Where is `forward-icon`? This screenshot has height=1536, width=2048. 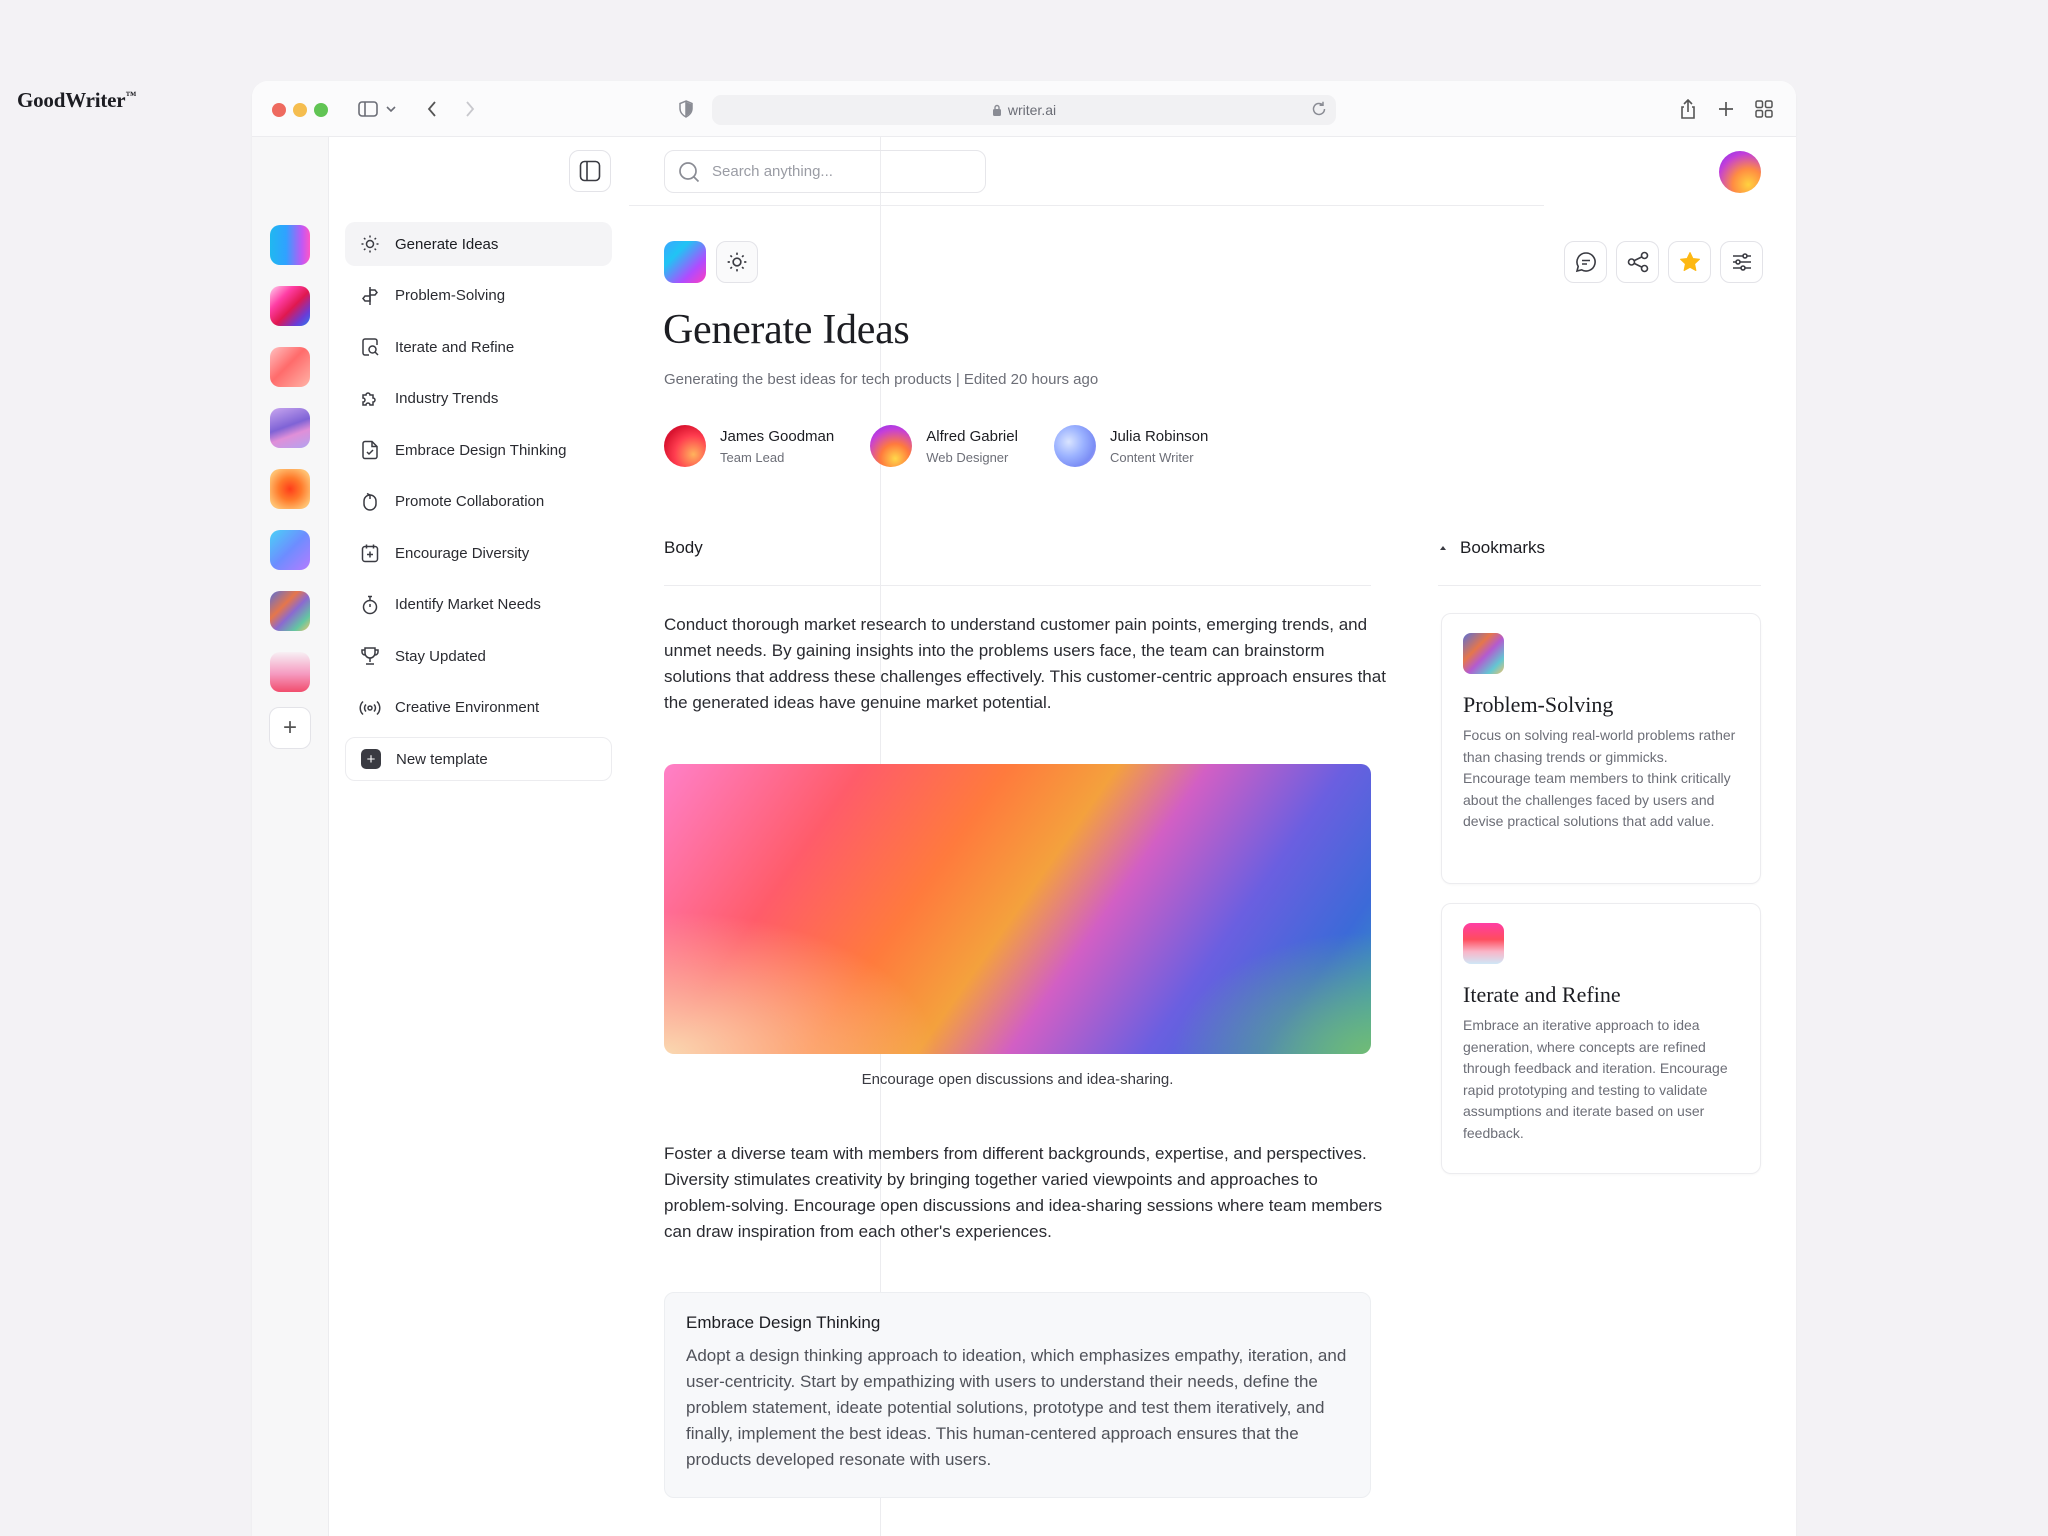 forward-icon is located at coordinates (470, 109).